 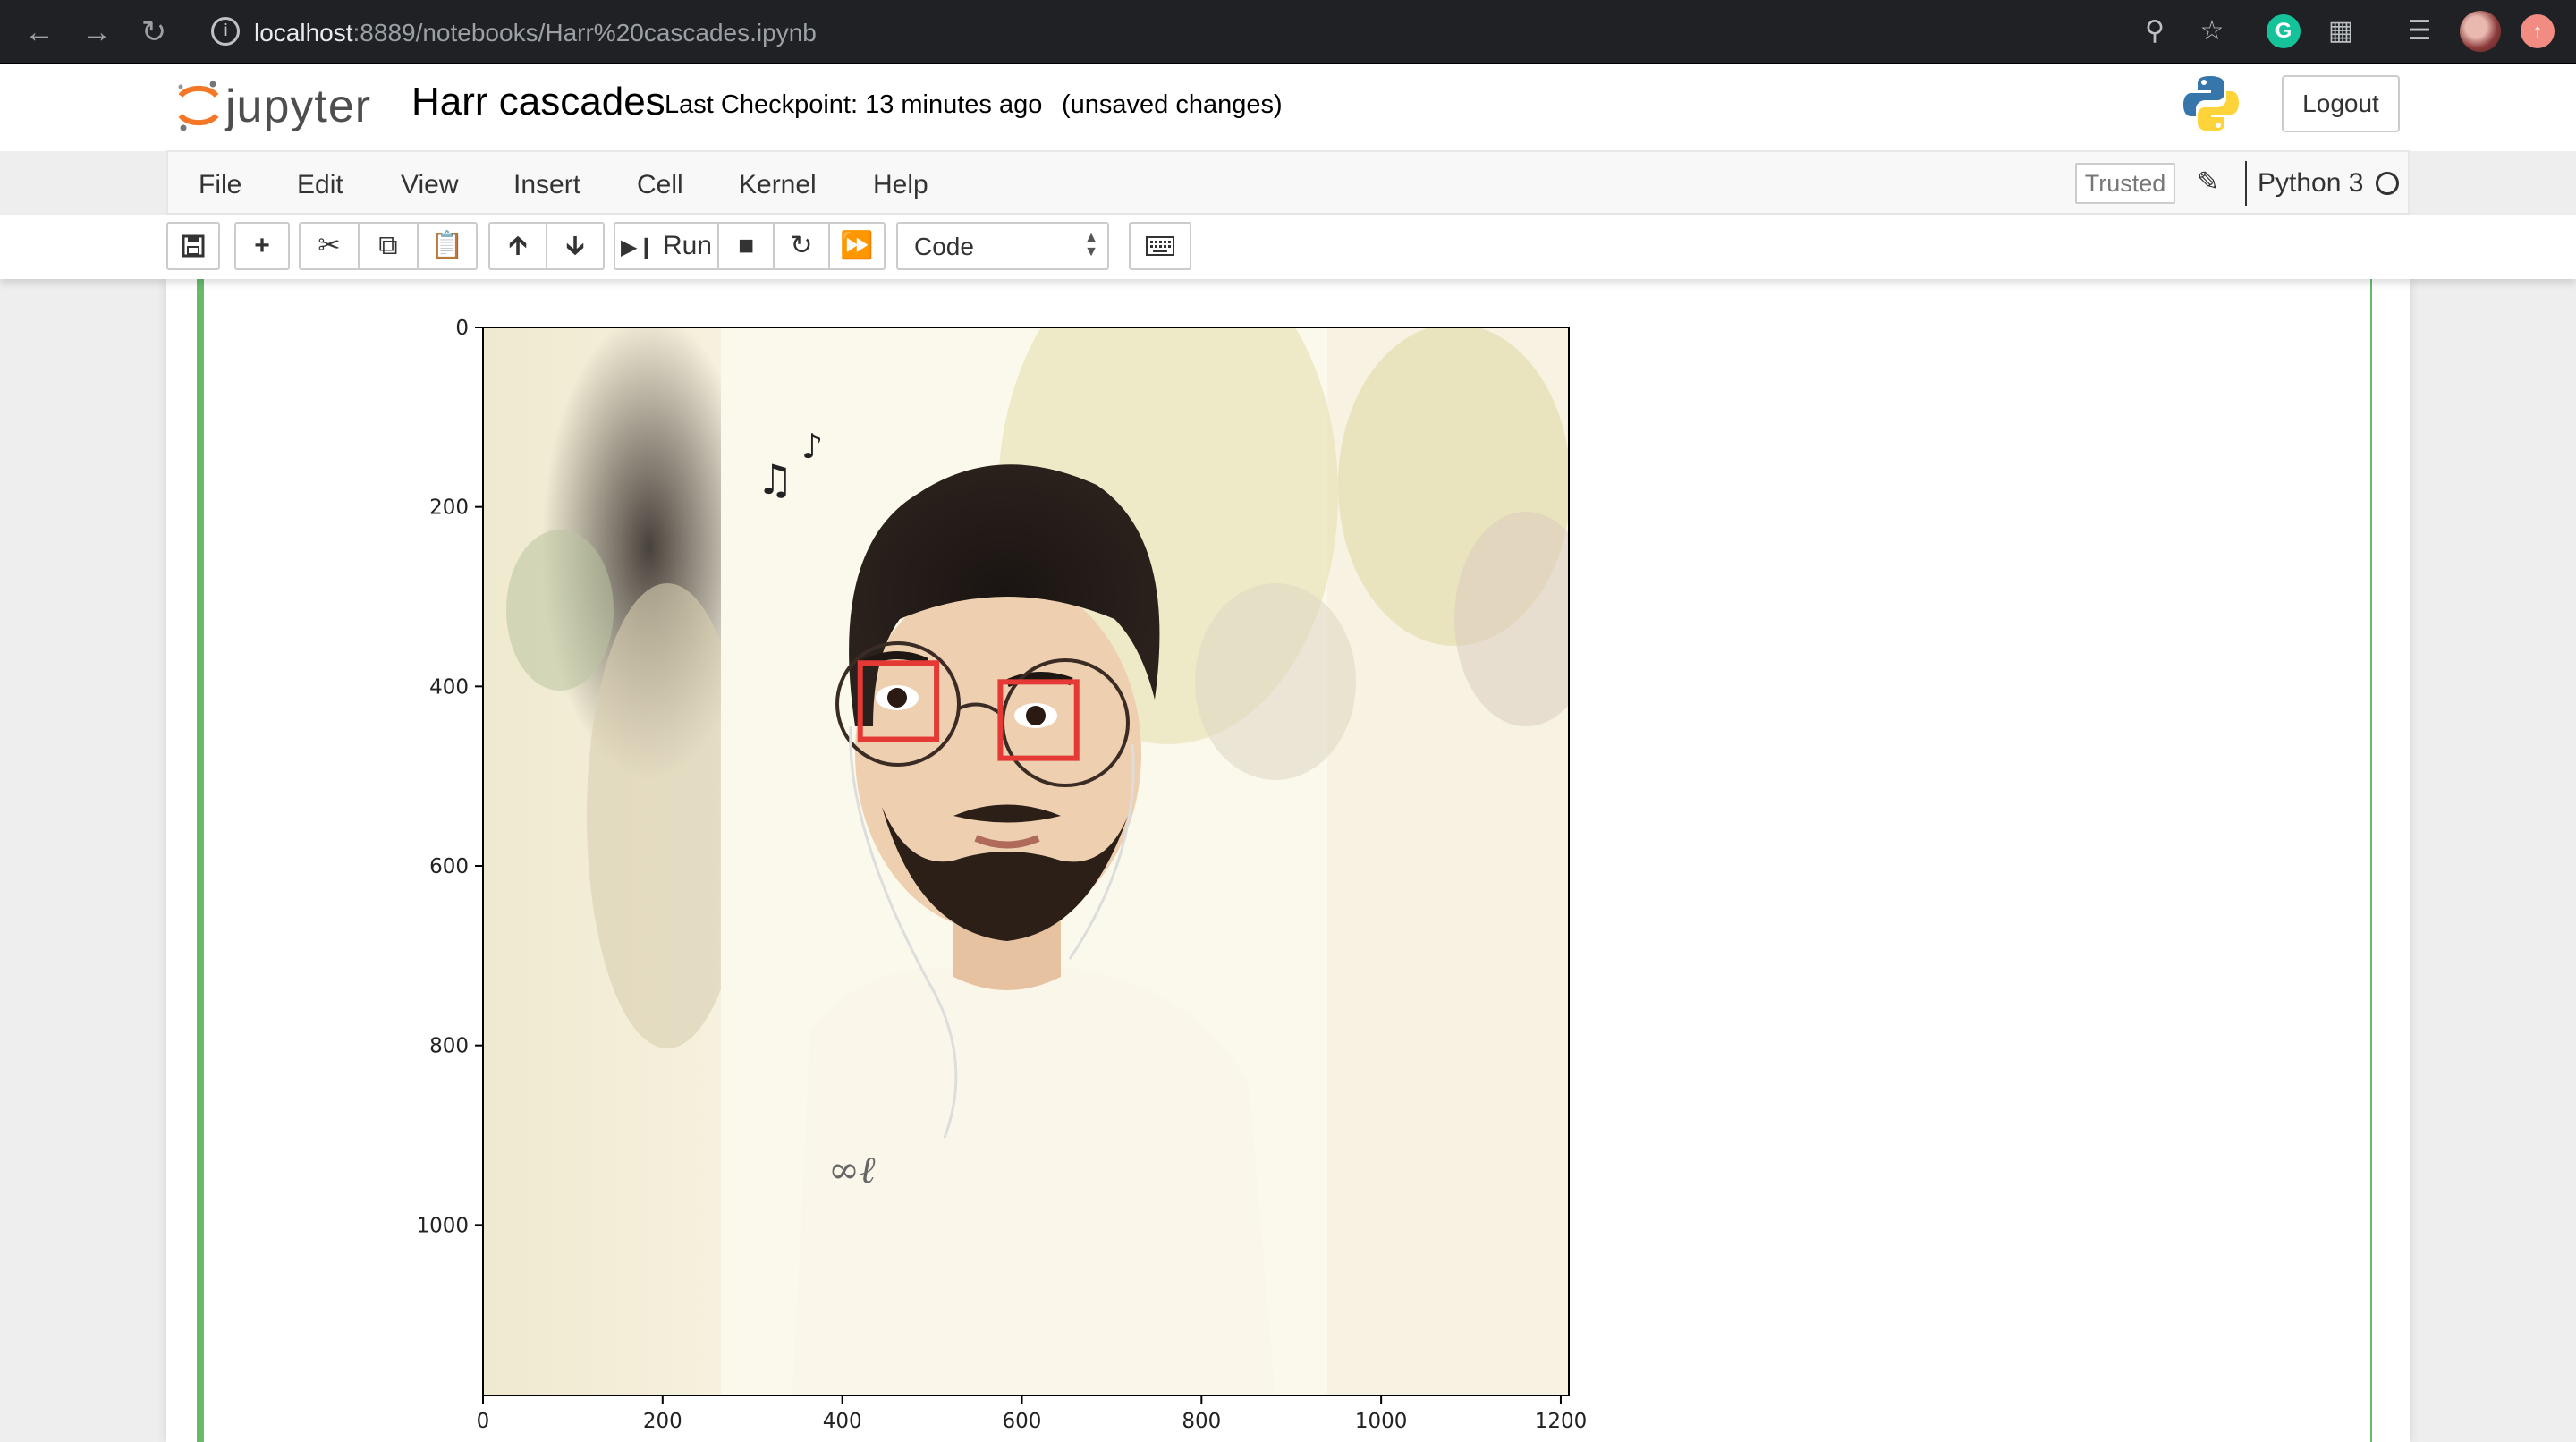 I want to click on reload-icon: ↻, so click(x=154, y=32).